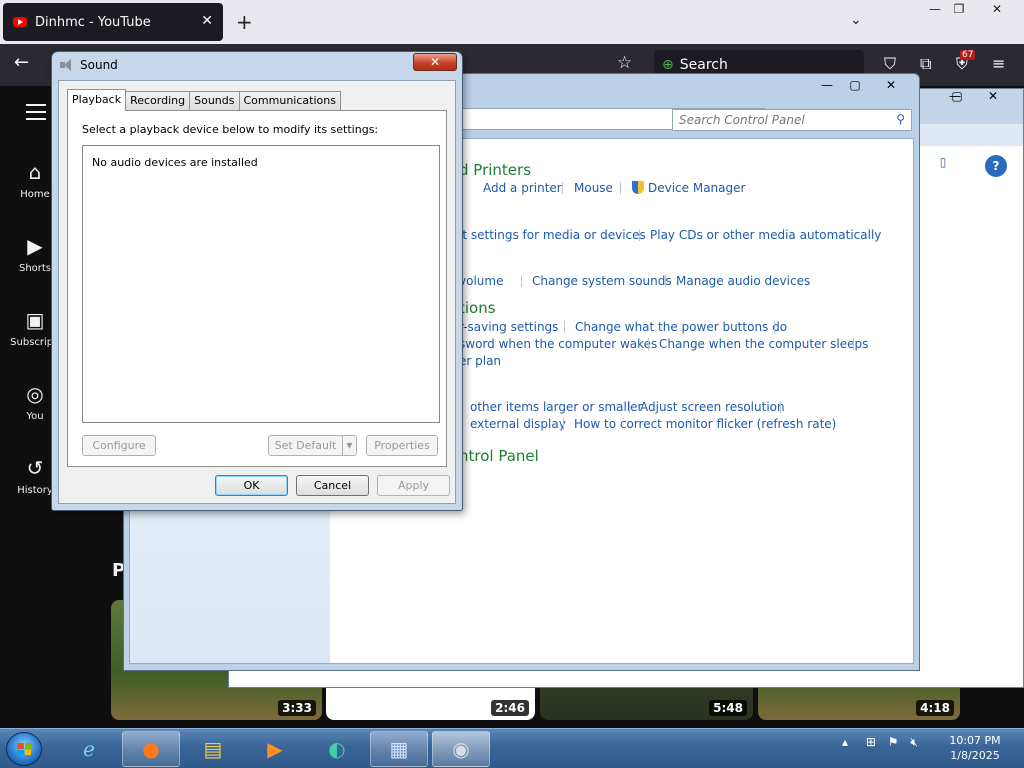 Image resolution: width=1024 pixels, height=768 pixels. What do you see at coordinates (728, 708) in the screenshot?
I see `video-duration: 5:48` at bounding box center [728, 708].